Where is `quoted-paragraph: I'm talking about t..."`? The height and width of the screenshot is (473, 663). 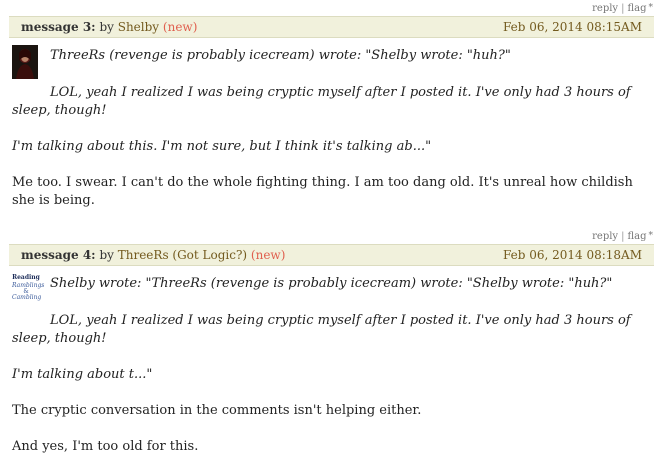 quoted-paragraph: I'm talking about t..." is located at coordinates (82, 374).